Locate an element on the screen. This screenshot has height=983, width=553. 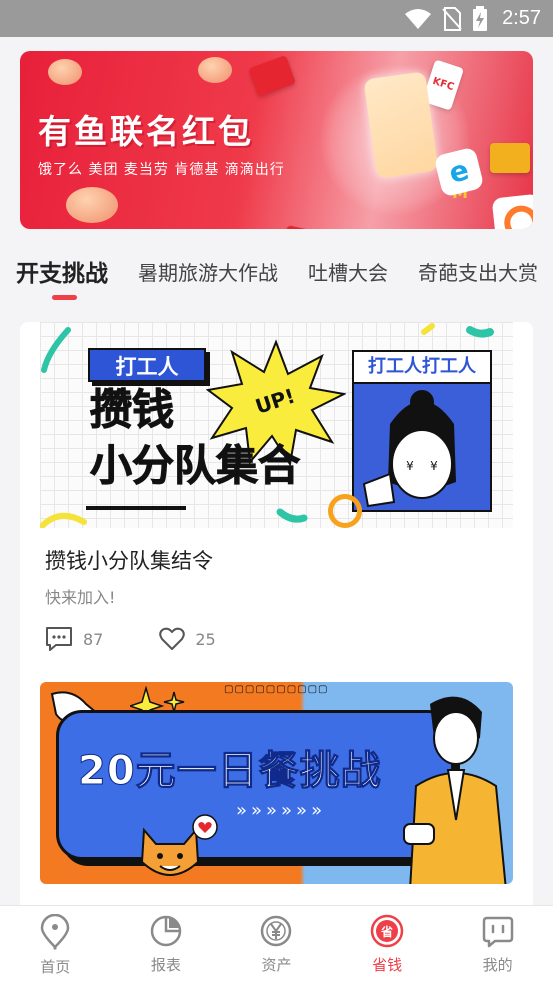
poster-line-1: 攒钱 is located at coordinates (132, 410).